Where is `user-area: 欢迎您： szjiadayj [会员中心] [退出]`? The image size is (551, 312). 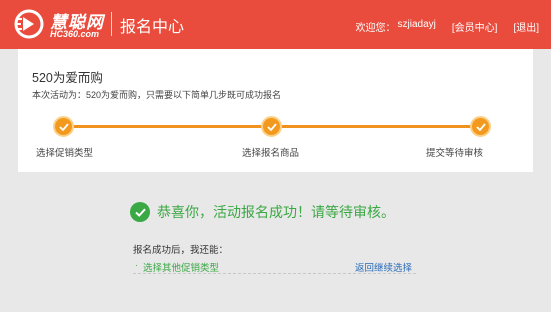 user-area: 欢迎您： szjiadayj [会员中心] [退出] is located at coordinates (447, 26).